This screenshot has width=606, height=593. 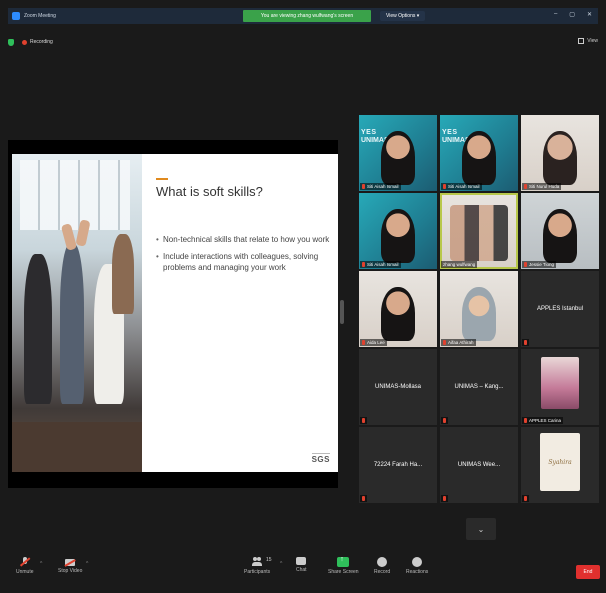 I want to click on participant-tile: Aifaa Athirah, so click(x=479, y=309).